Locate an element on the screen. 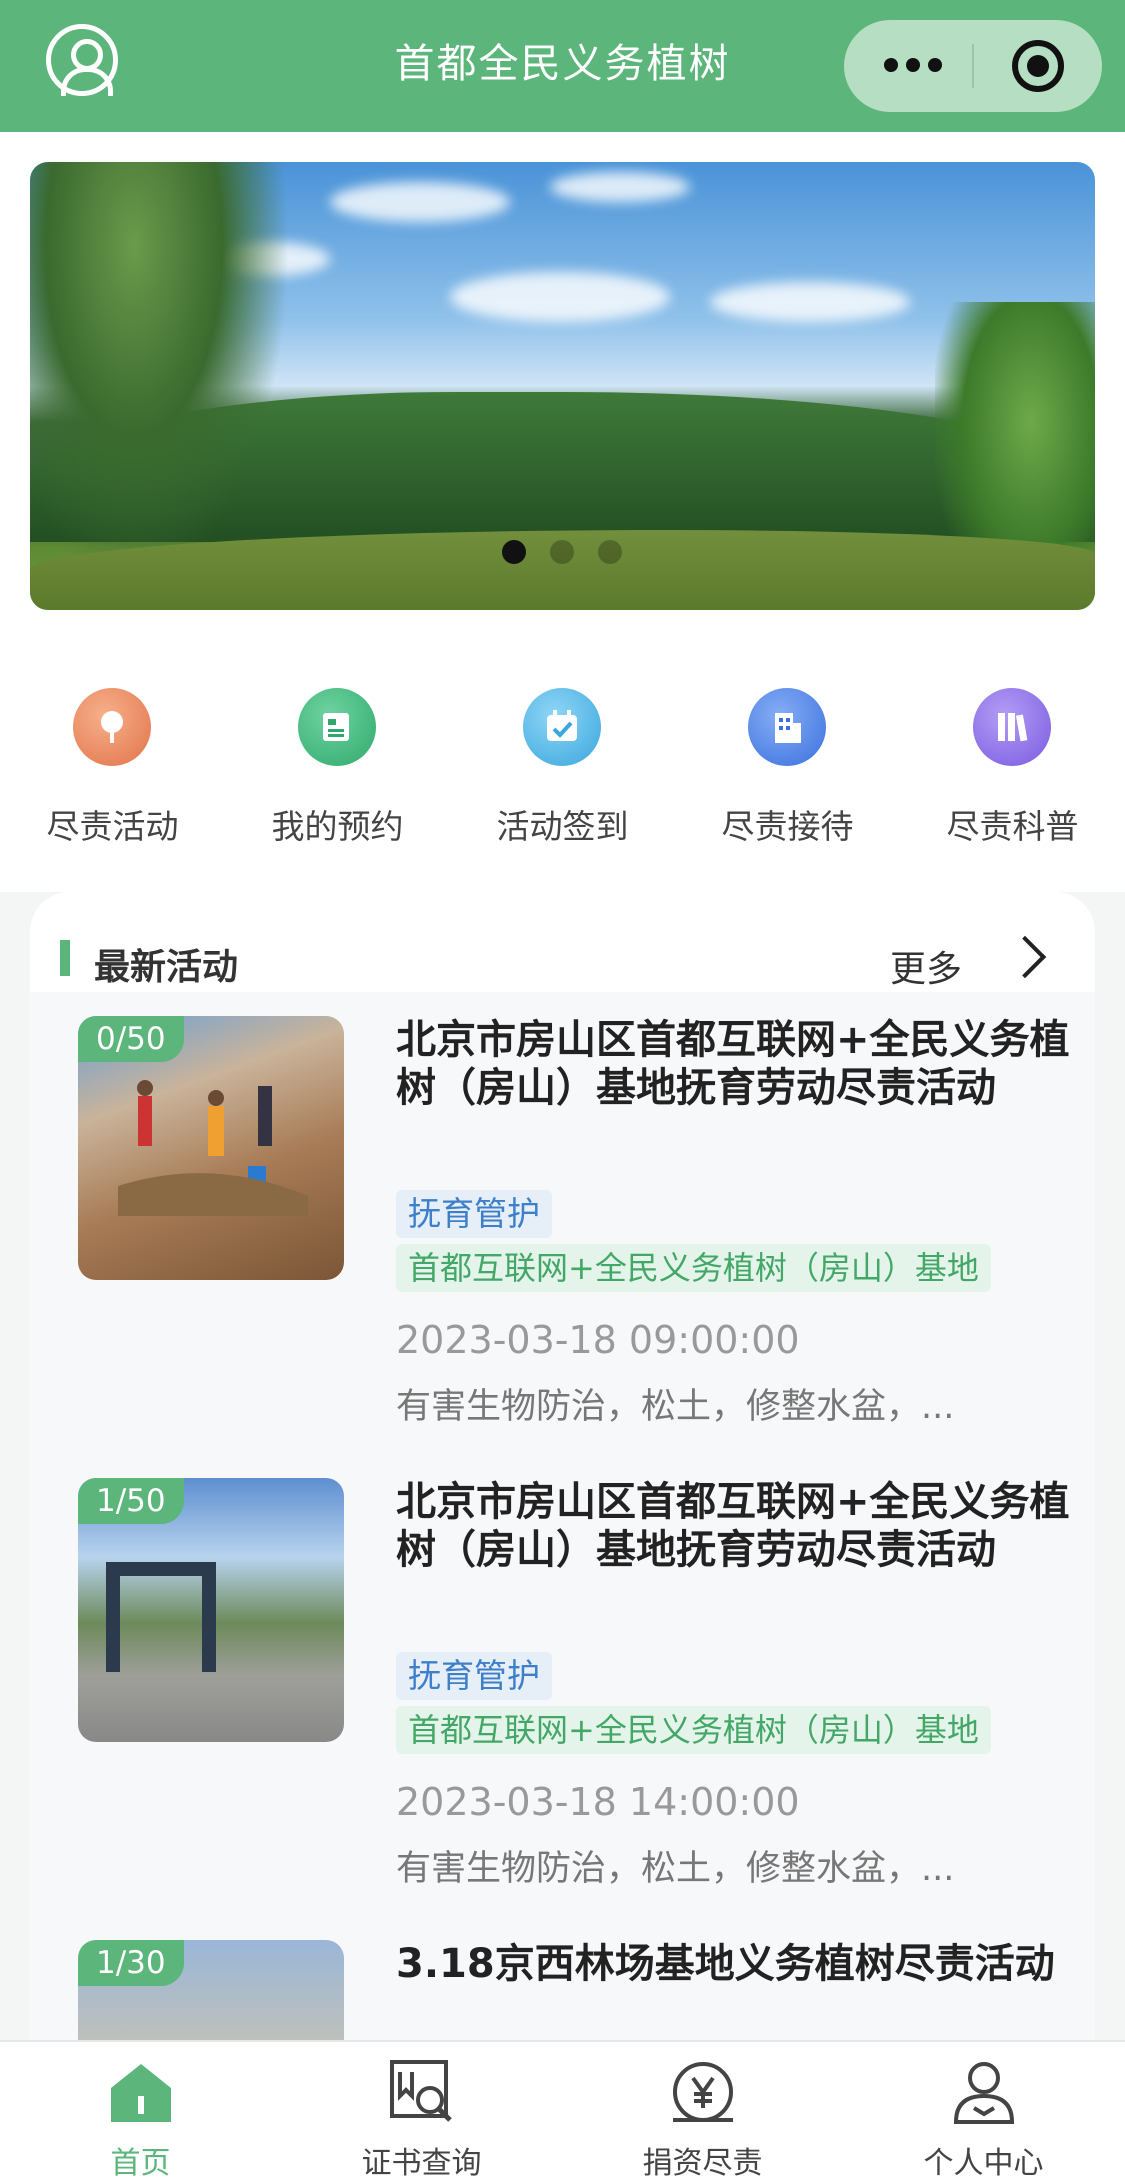 The height and width of the screenshot is (2184, 1125). participant-count-badge: 1/50 is located at coordinates (131, 1501).